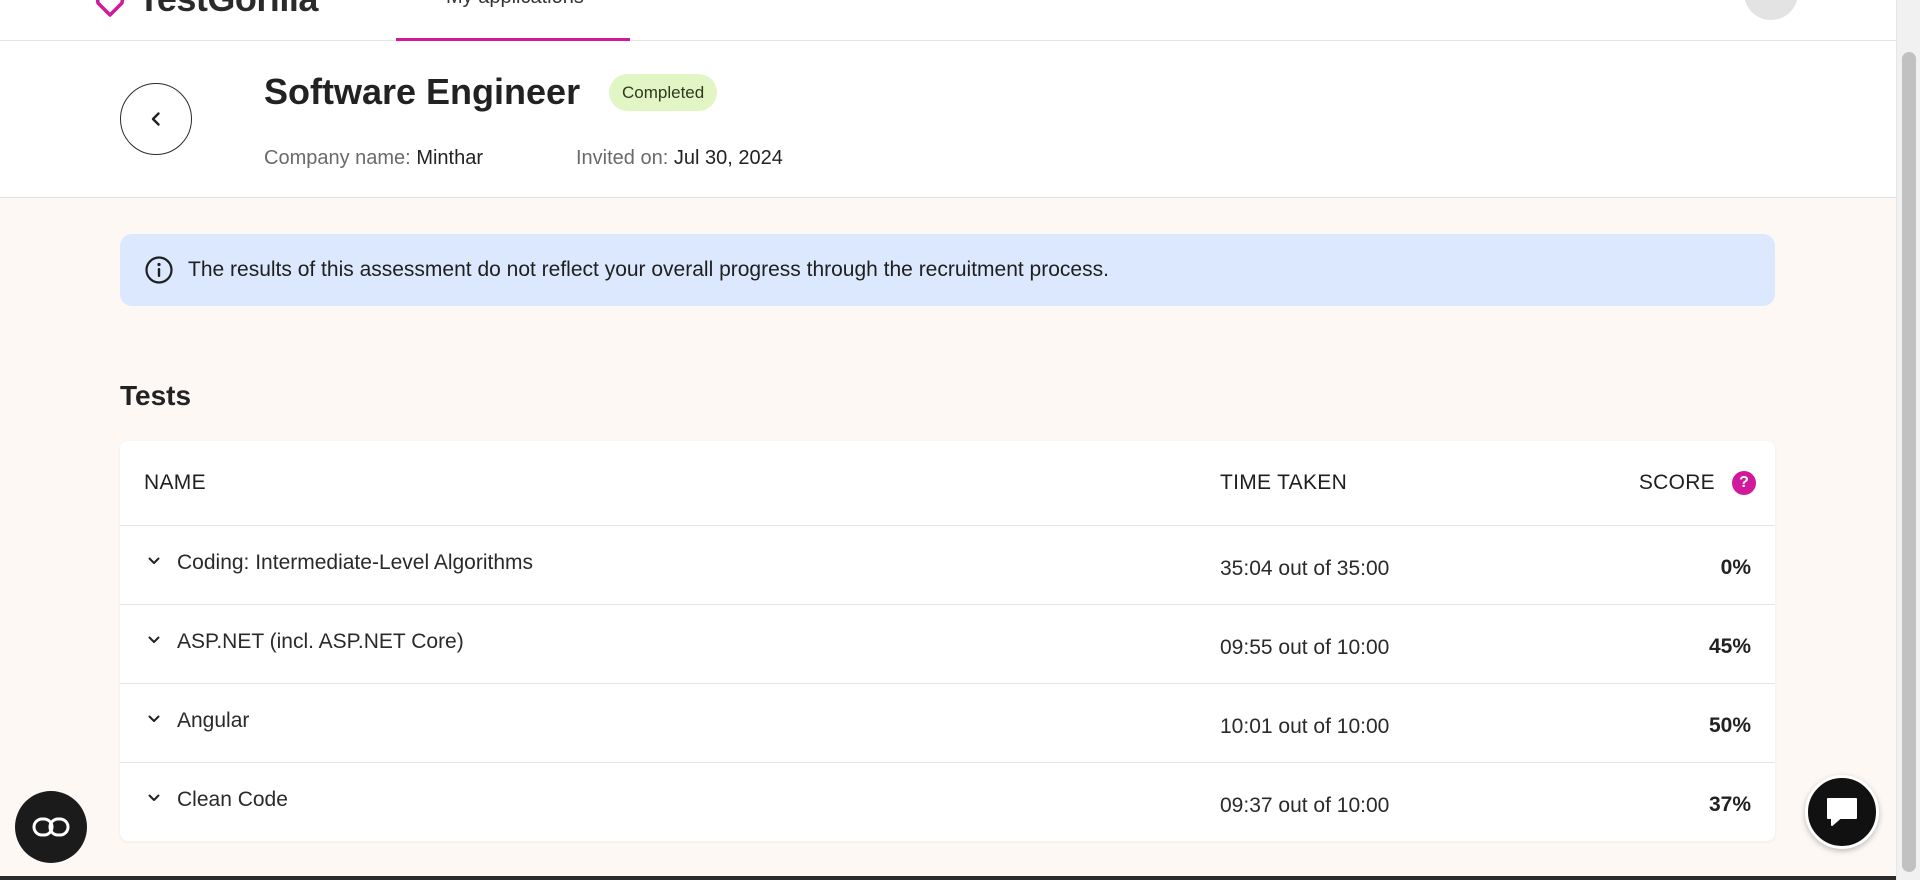 The width and height of the screenshot is (1920, 880). Describe the element at coordinates (450, 158) in the screenshot. I see `company-value: Minthar` at that location.